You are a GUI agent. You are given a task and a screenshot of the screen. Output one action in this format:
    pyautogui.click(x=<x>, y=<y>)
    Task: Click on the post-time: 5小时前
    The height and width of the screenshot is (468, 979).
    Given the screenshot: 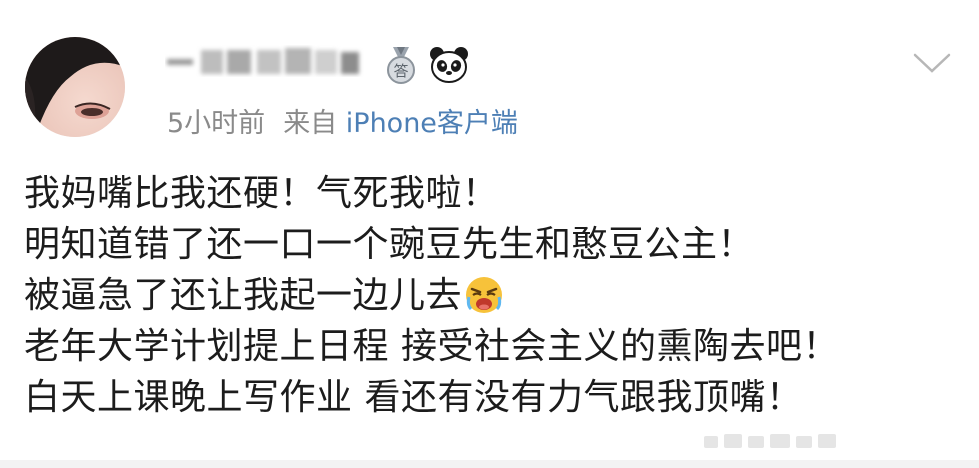 What is the action you would take?
    pyautogui.click(x=216, y=123)
    